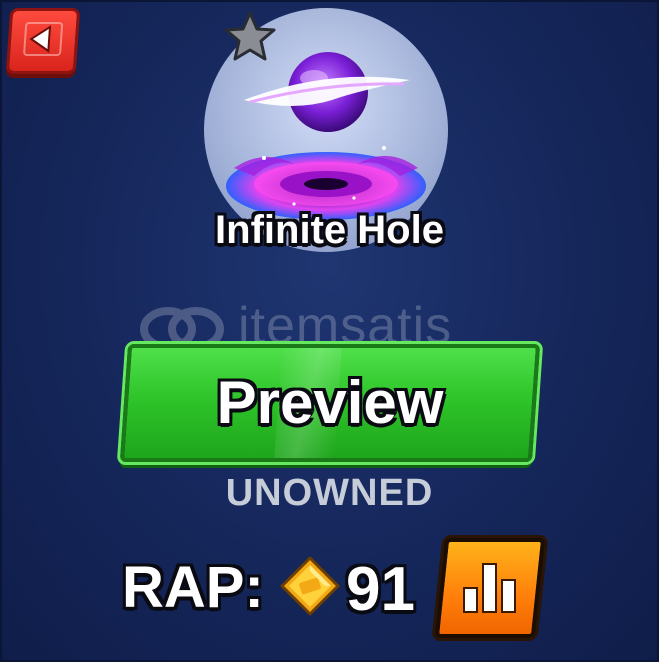 The height and width of the screenshot is (662, 659). I want to click on diamond-coin-icon, so click(310, 586).